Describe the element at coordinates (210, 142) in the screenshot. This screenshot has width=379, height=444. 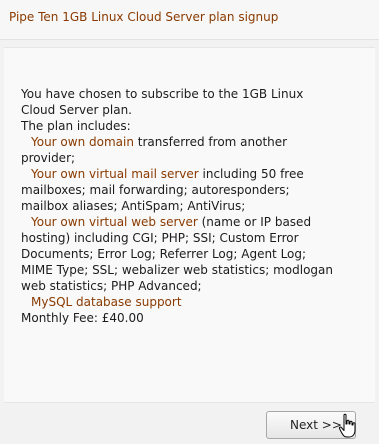
I see `domain-feature-desc: transferred from another` at that location.